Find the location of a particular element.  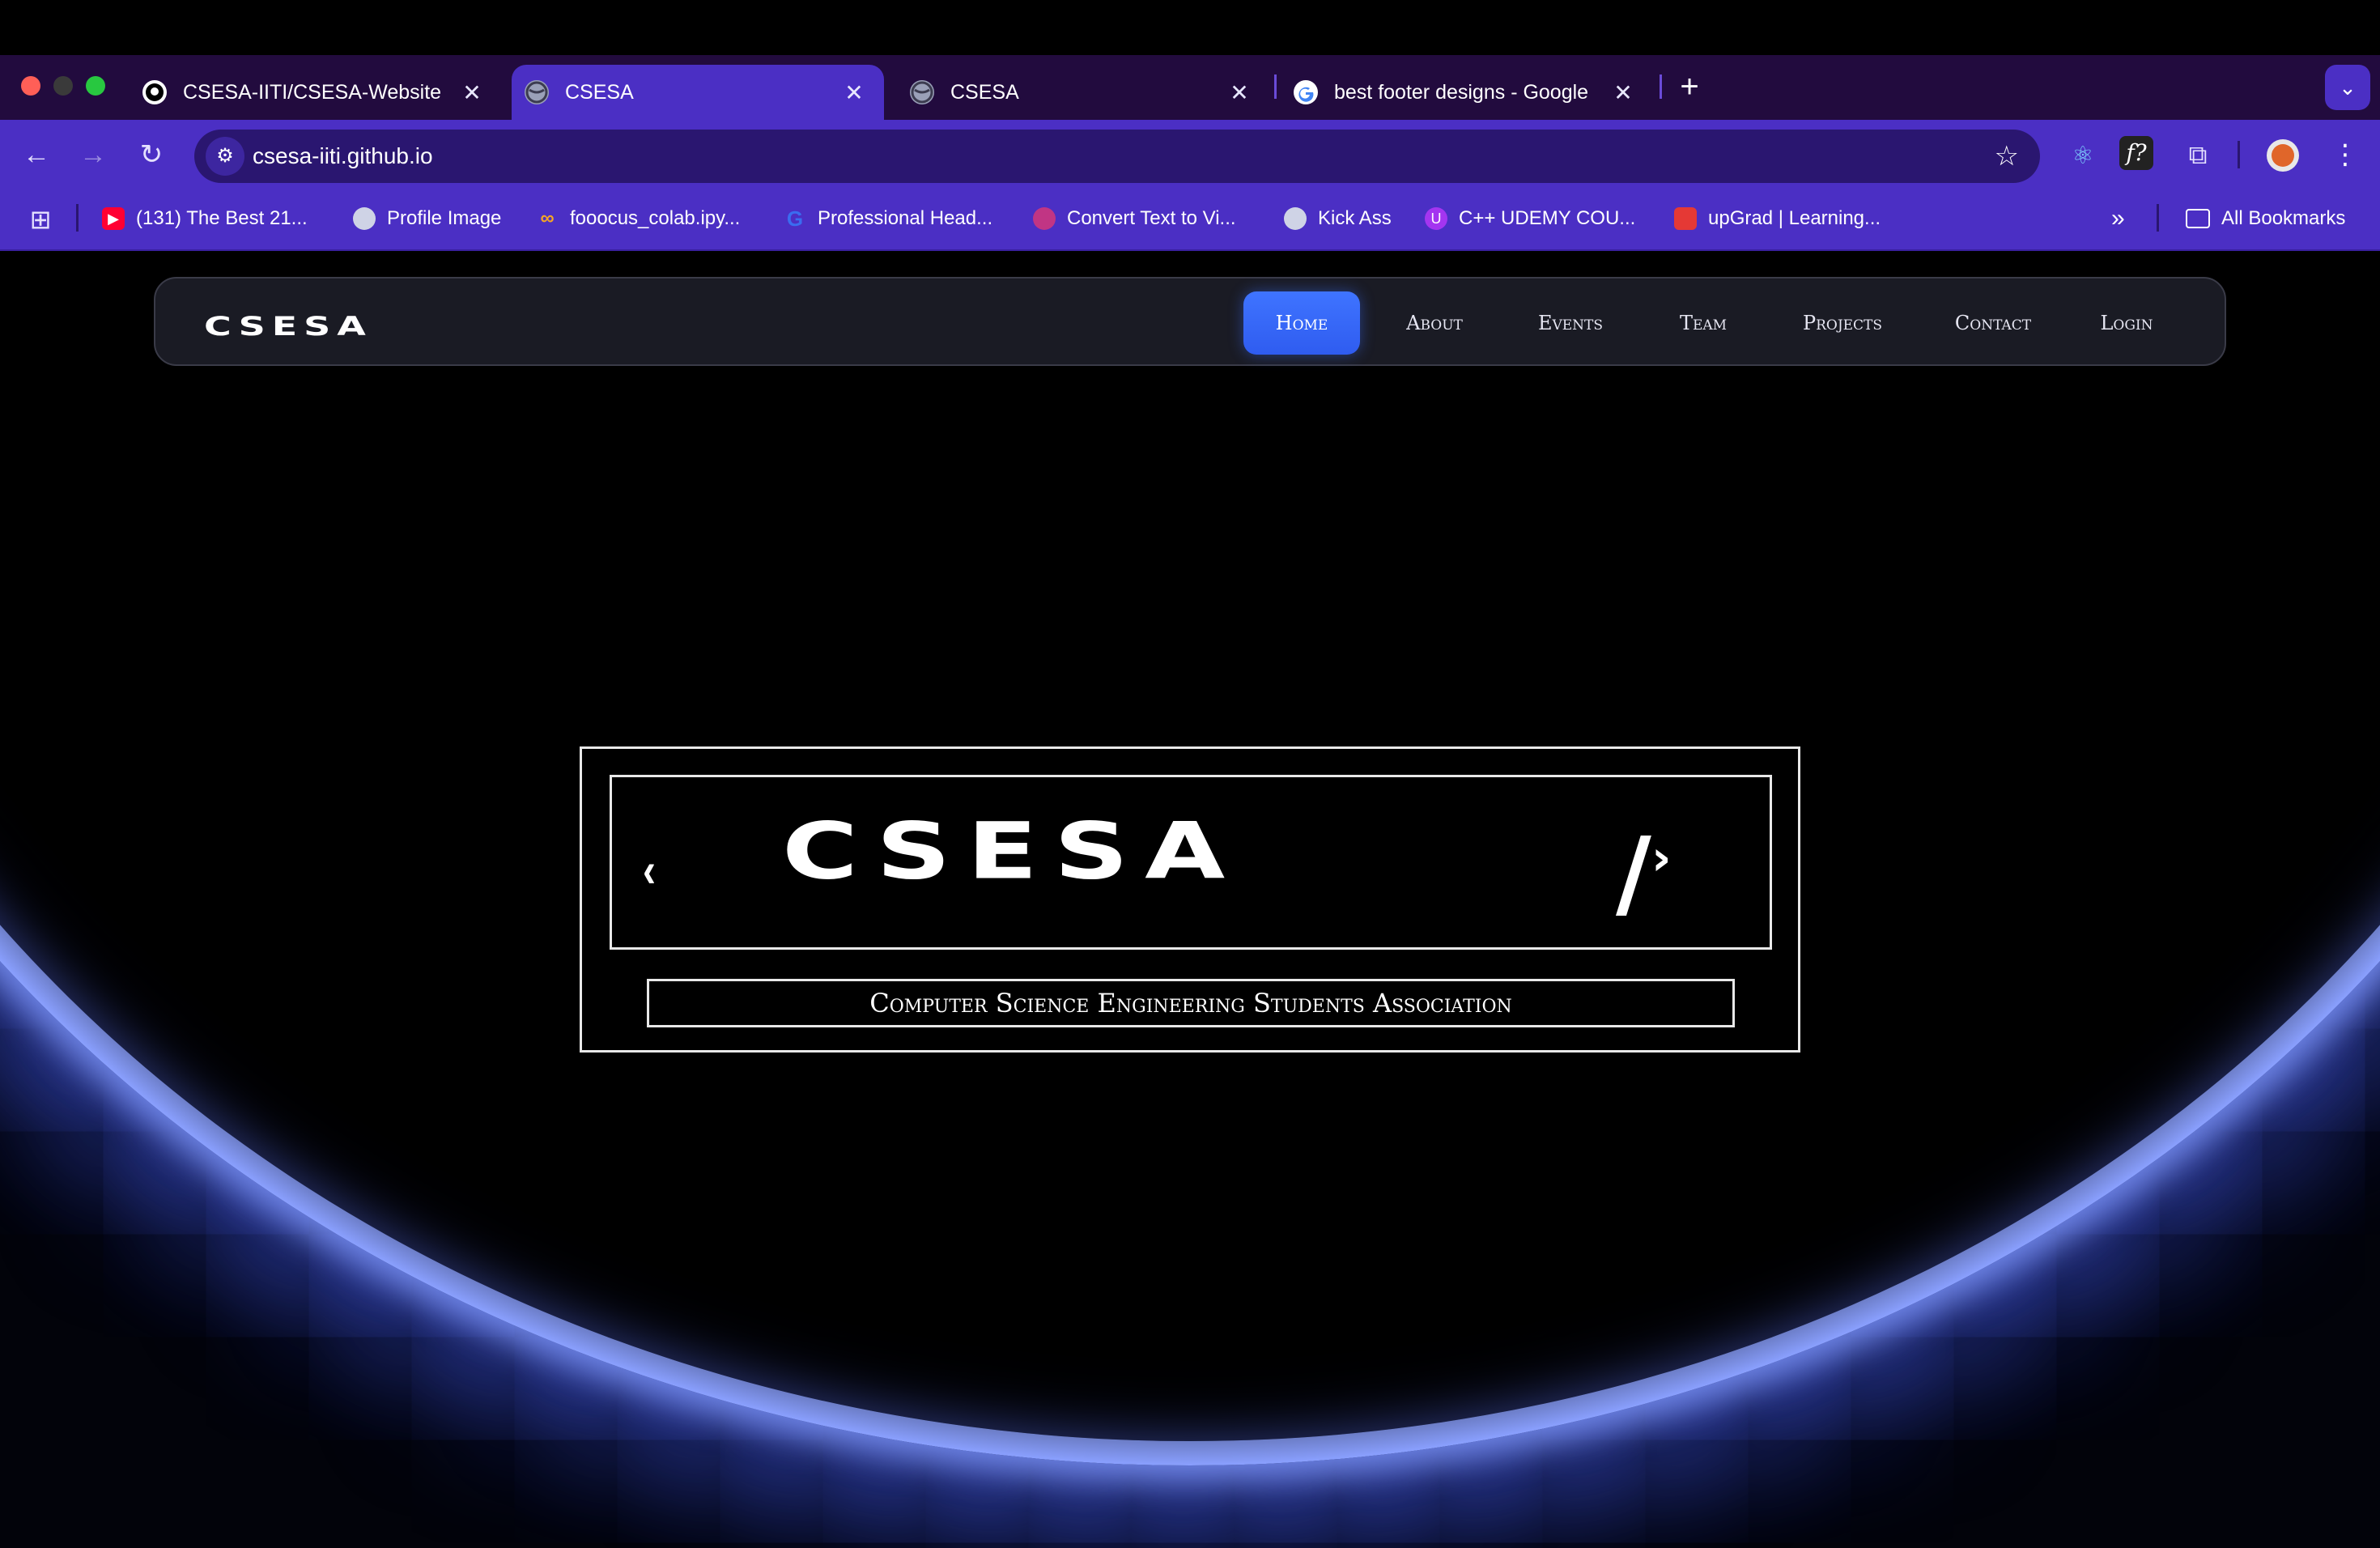

bookmark-star-icon: ☆ is located at coordinates (2007, 157).